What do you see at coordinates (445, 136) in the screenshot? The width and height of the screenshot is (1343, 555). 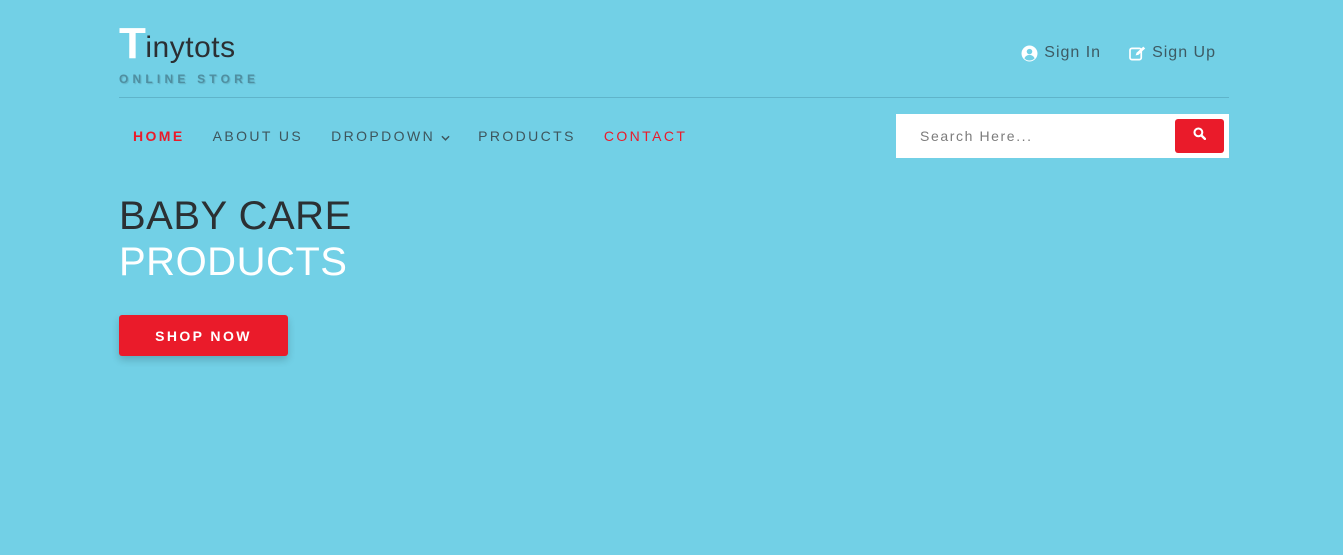 I see `chevron-down-icon` at bounding box center [445, 136].